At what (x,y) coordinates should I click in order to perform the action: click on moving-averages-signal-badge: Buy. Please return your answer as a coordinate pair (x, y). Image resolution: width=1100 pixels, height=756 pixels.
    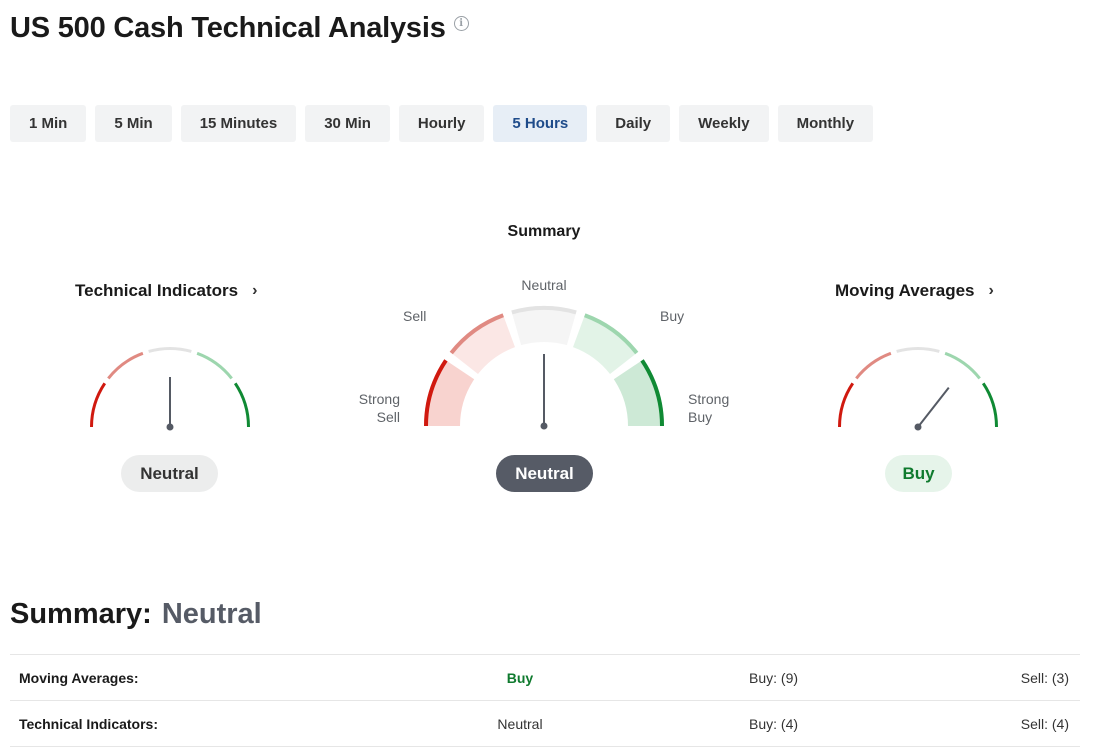
    Looking at the image, I should click on (918, 473).